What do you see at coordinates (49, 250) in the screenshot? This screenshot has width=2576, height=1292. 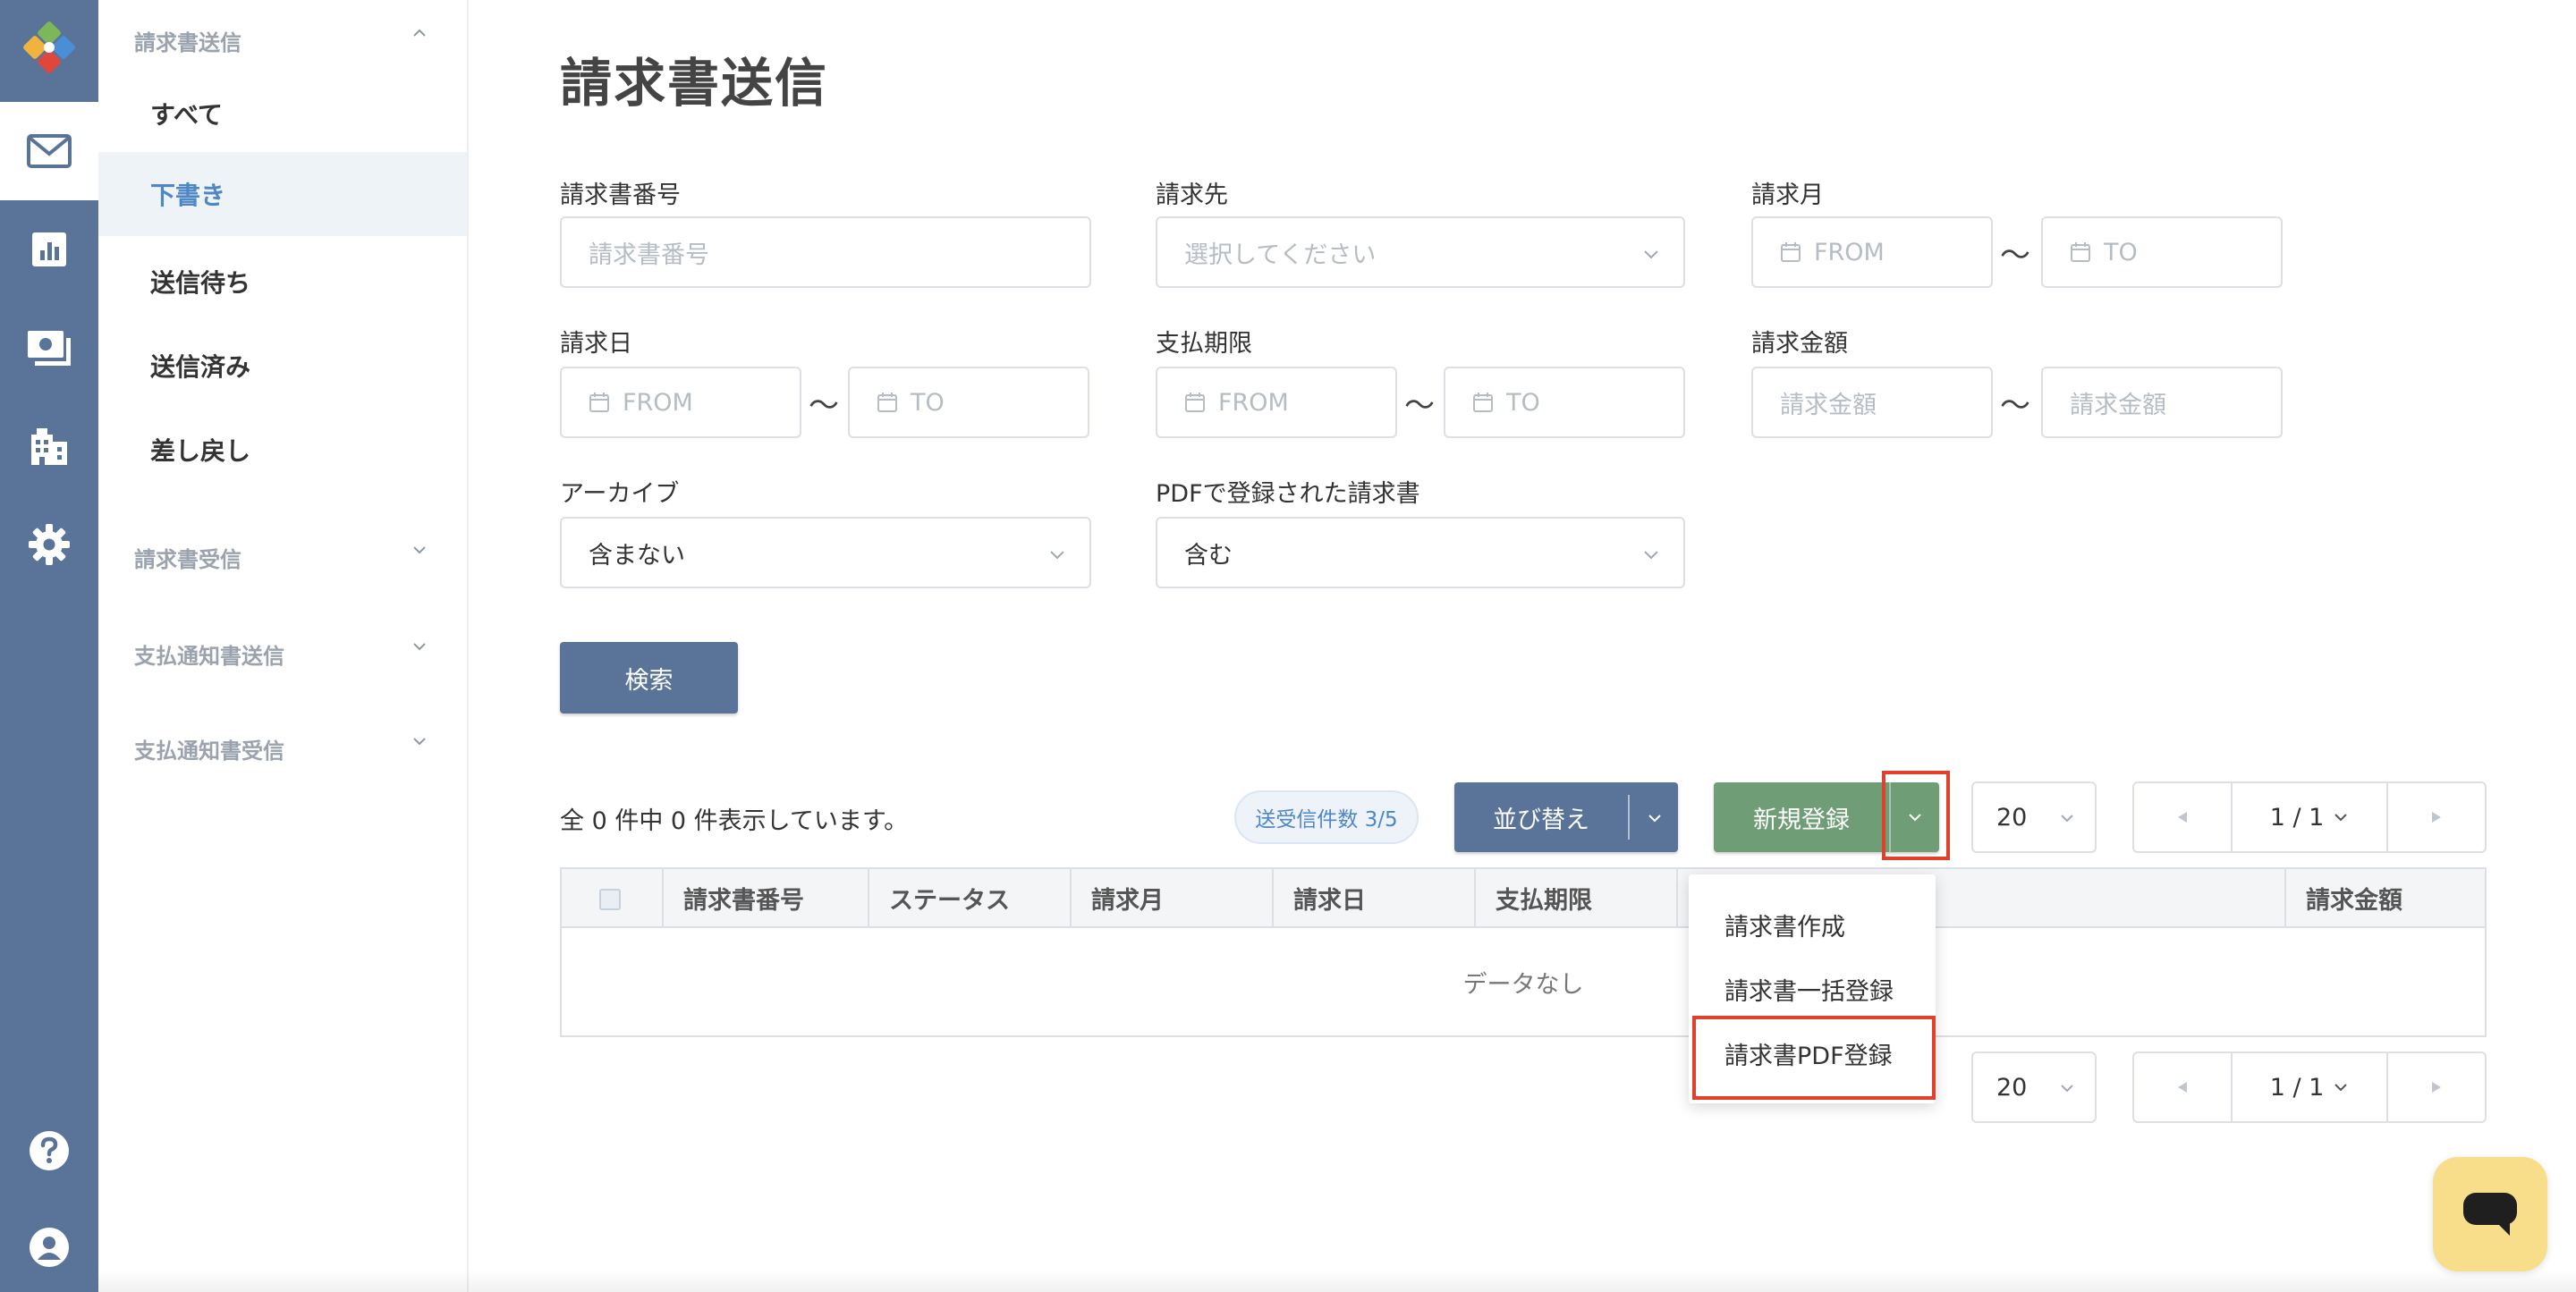 I see `chart-icon` at bounding box center [49, 250].